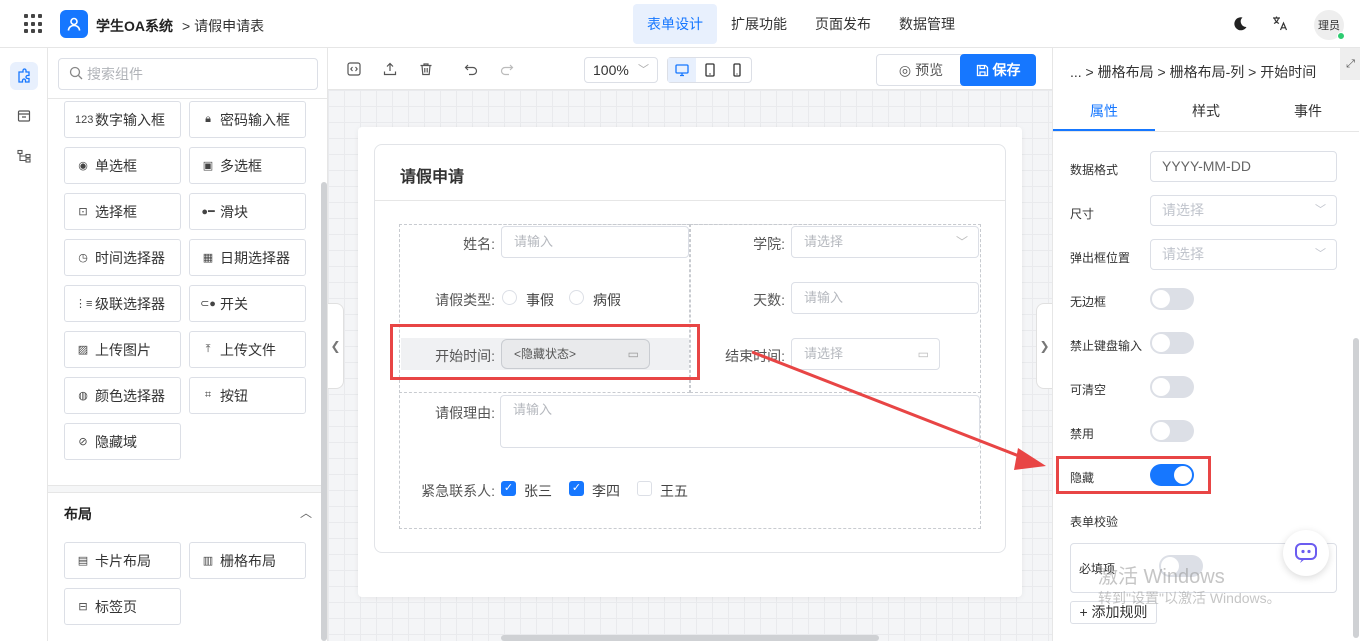  Describe the element at coordinates (1280, 24) in the screenshot. I see `translate-icon` at that location.